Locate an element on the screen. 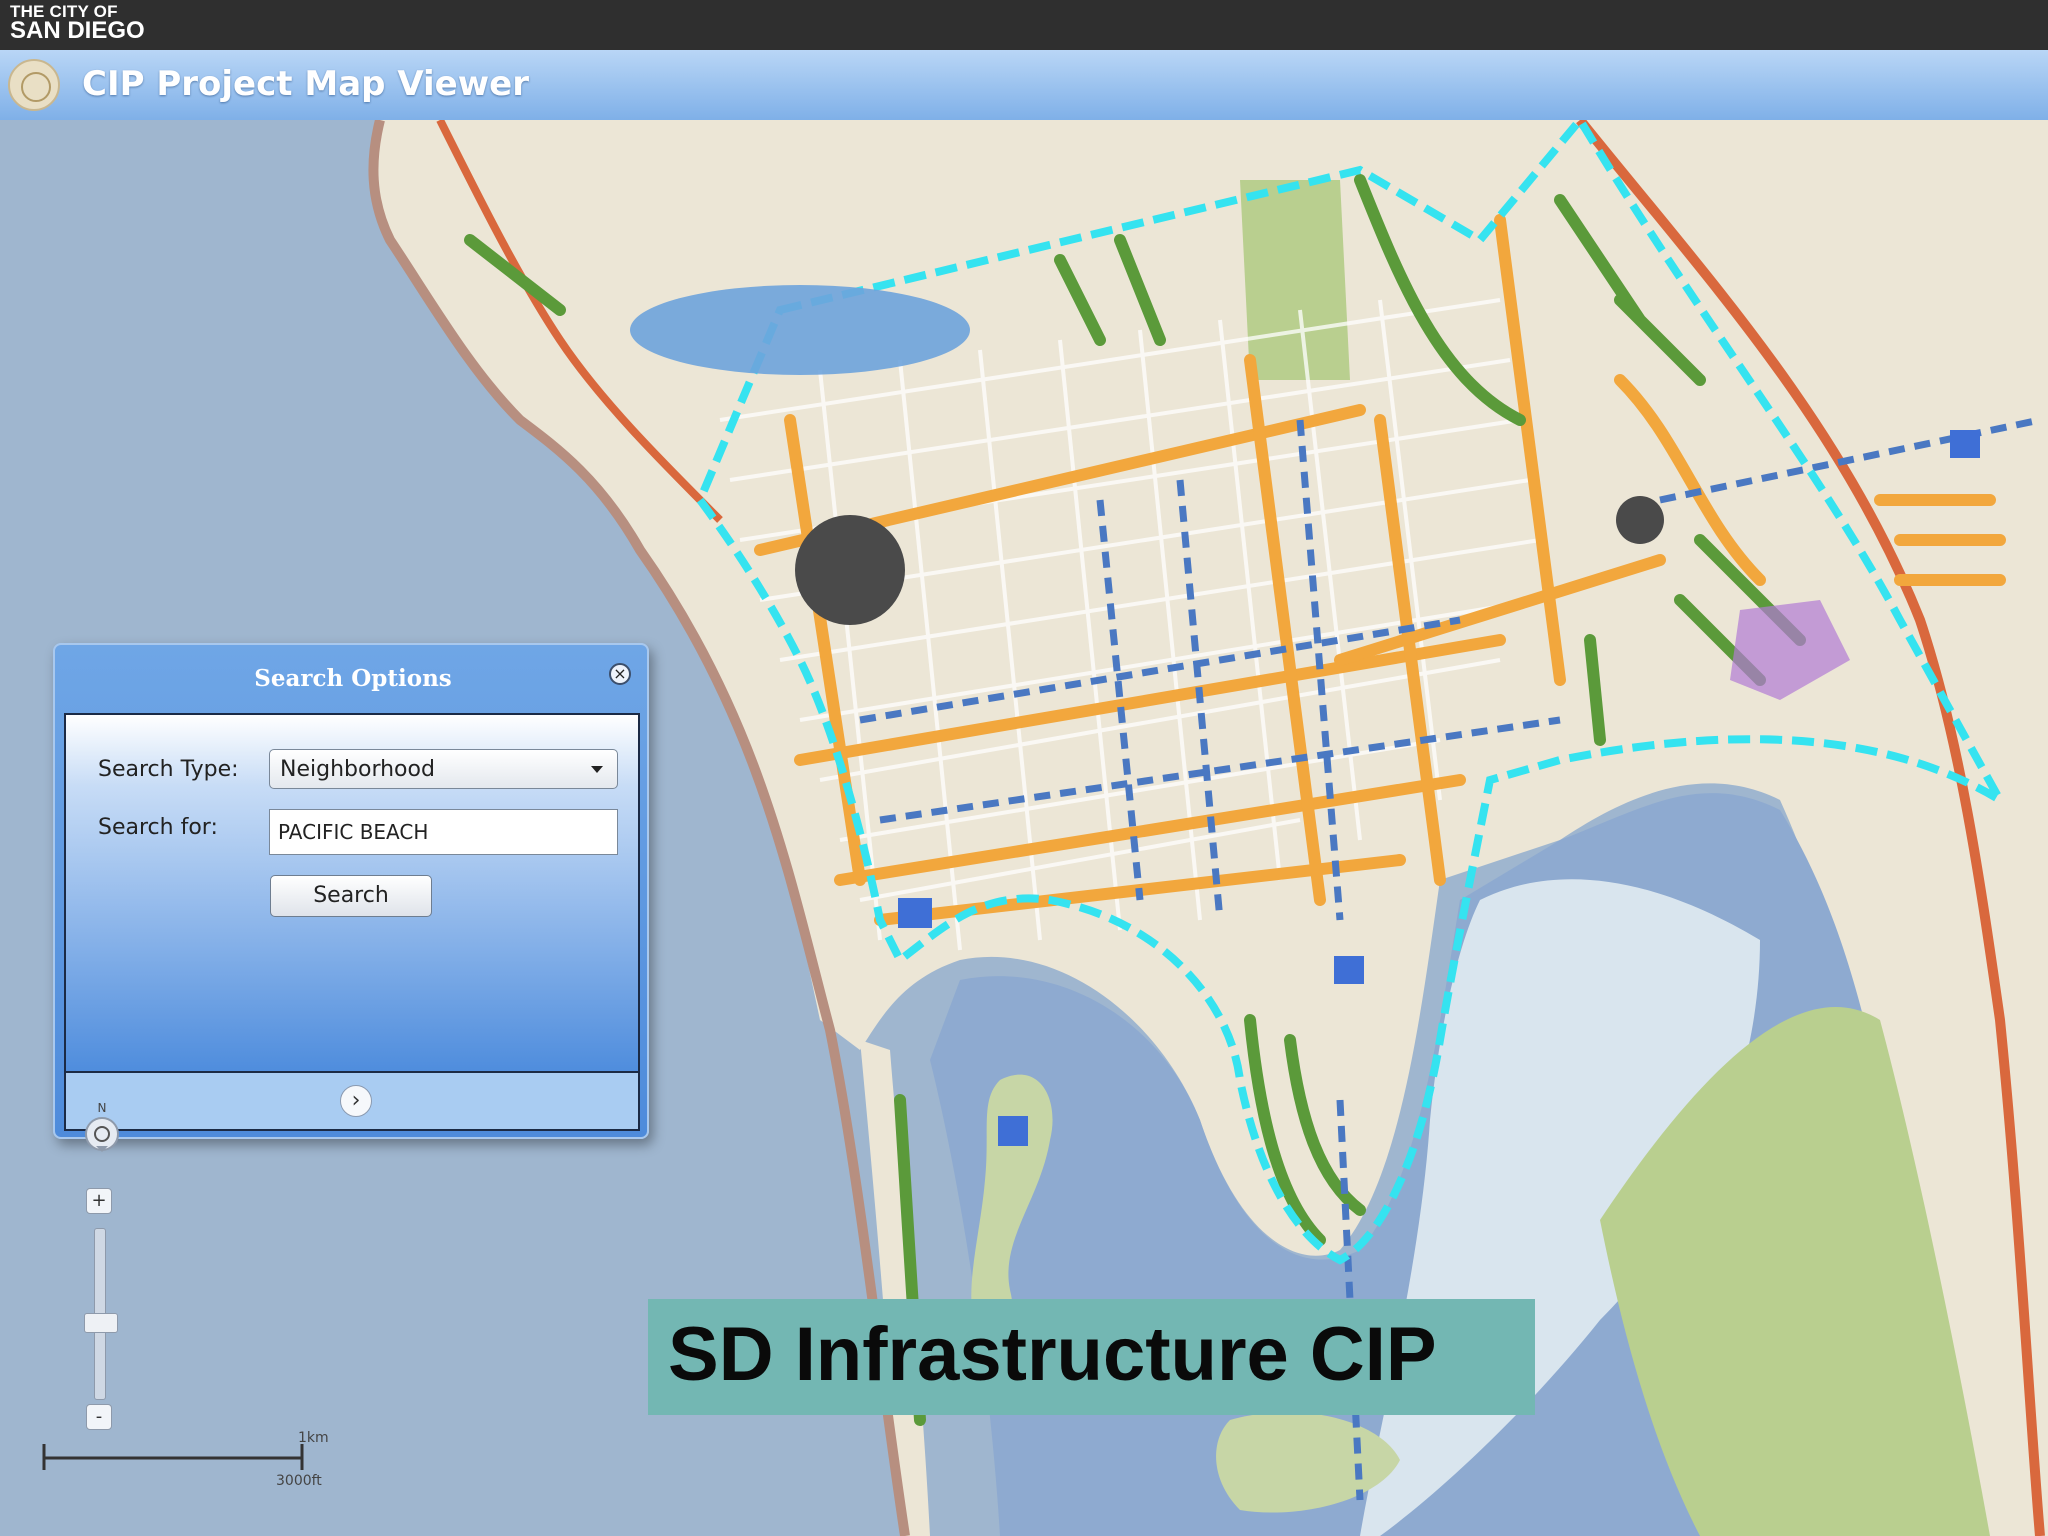 This screenshot has width=2048, height=1536. overlay-banner: SD Infrastructure CIP is located at coordinates (1091, 1357).